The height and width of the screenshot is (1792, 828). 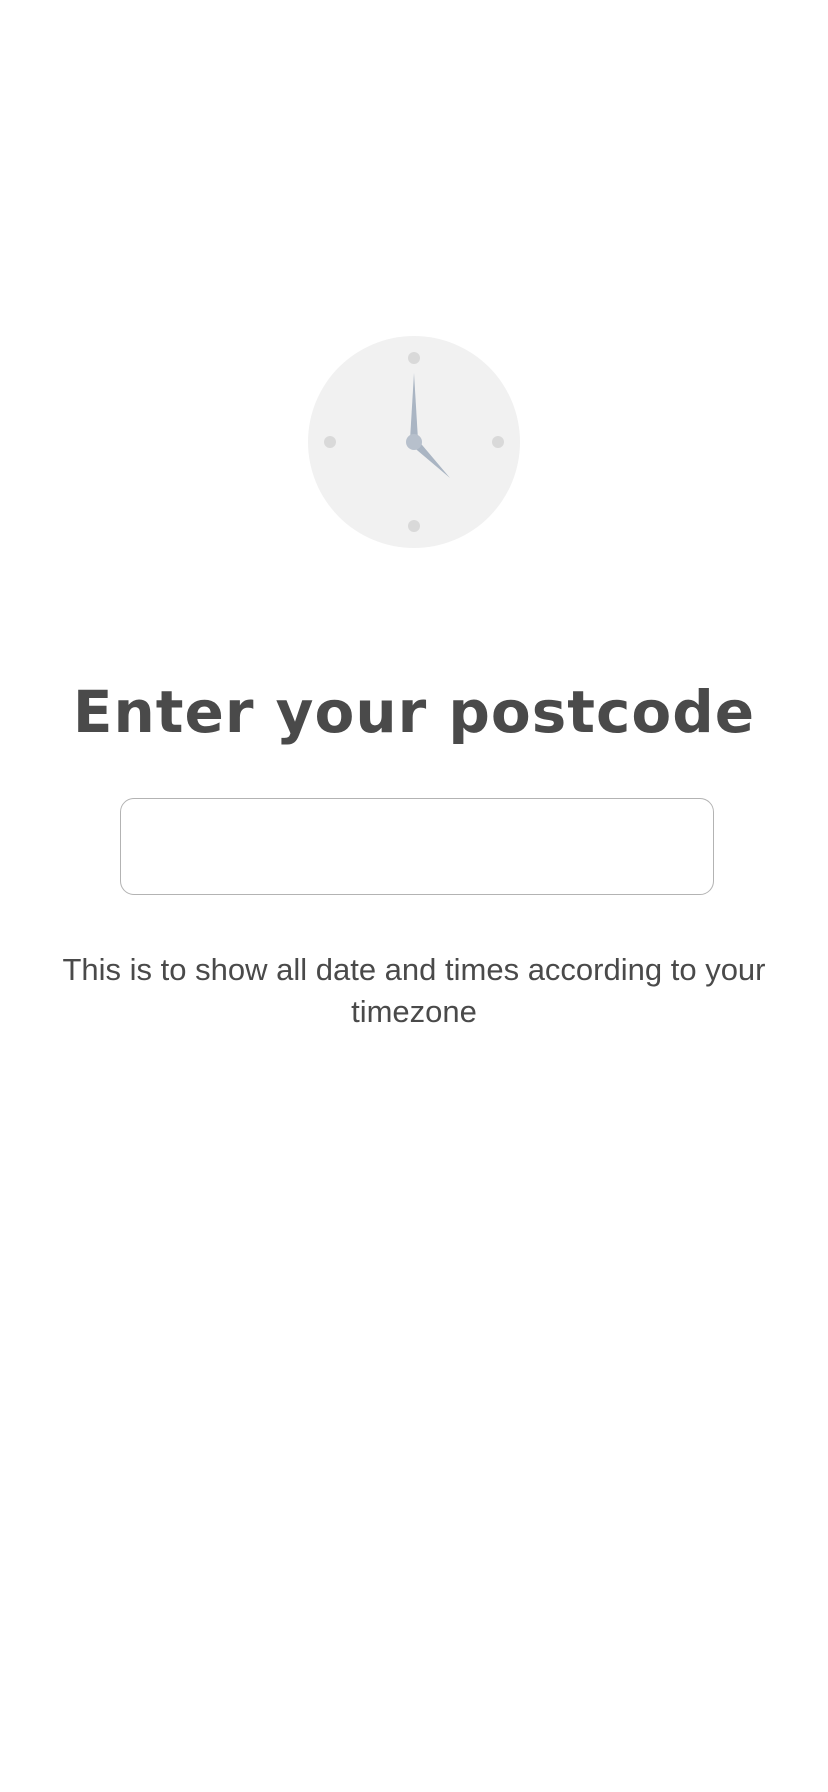 What do you see at coordinates (417, 846) in the screenshot?
I see `postcode-input` at bounding box center [417, 846].